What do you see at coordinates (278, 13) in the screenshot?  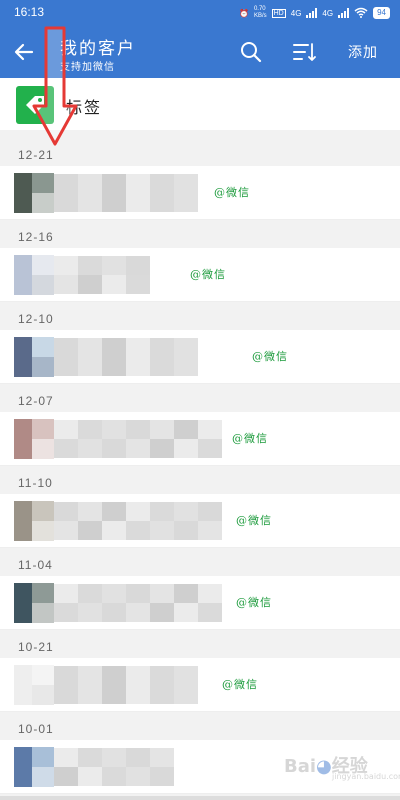 I see `hd-icon: HD` at bounding box center [278, 13].